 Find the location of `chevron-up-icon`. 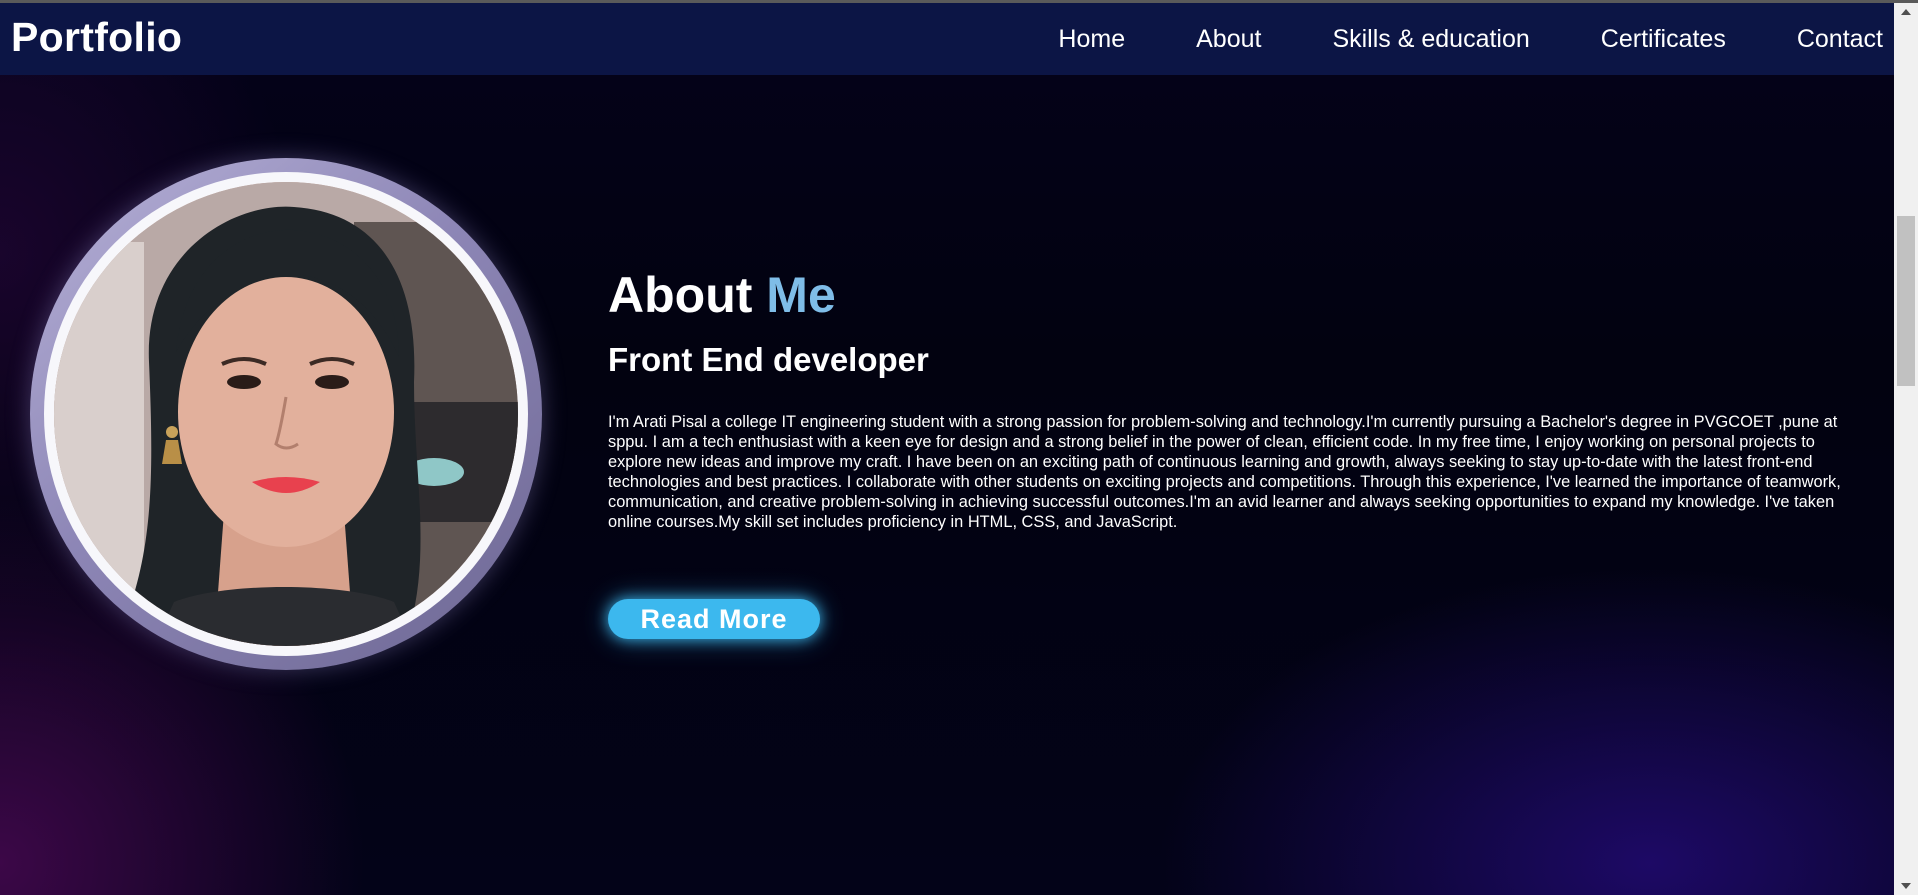

chevron-up-icon is located at coordinates (1906, 12).